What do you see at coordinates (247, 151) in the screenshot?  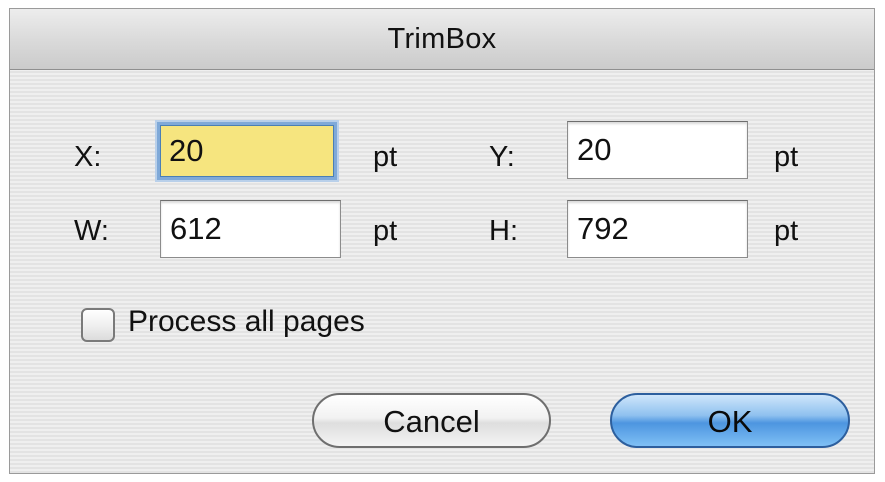 I see `x-input: 20` at bounding box center [247, 151].